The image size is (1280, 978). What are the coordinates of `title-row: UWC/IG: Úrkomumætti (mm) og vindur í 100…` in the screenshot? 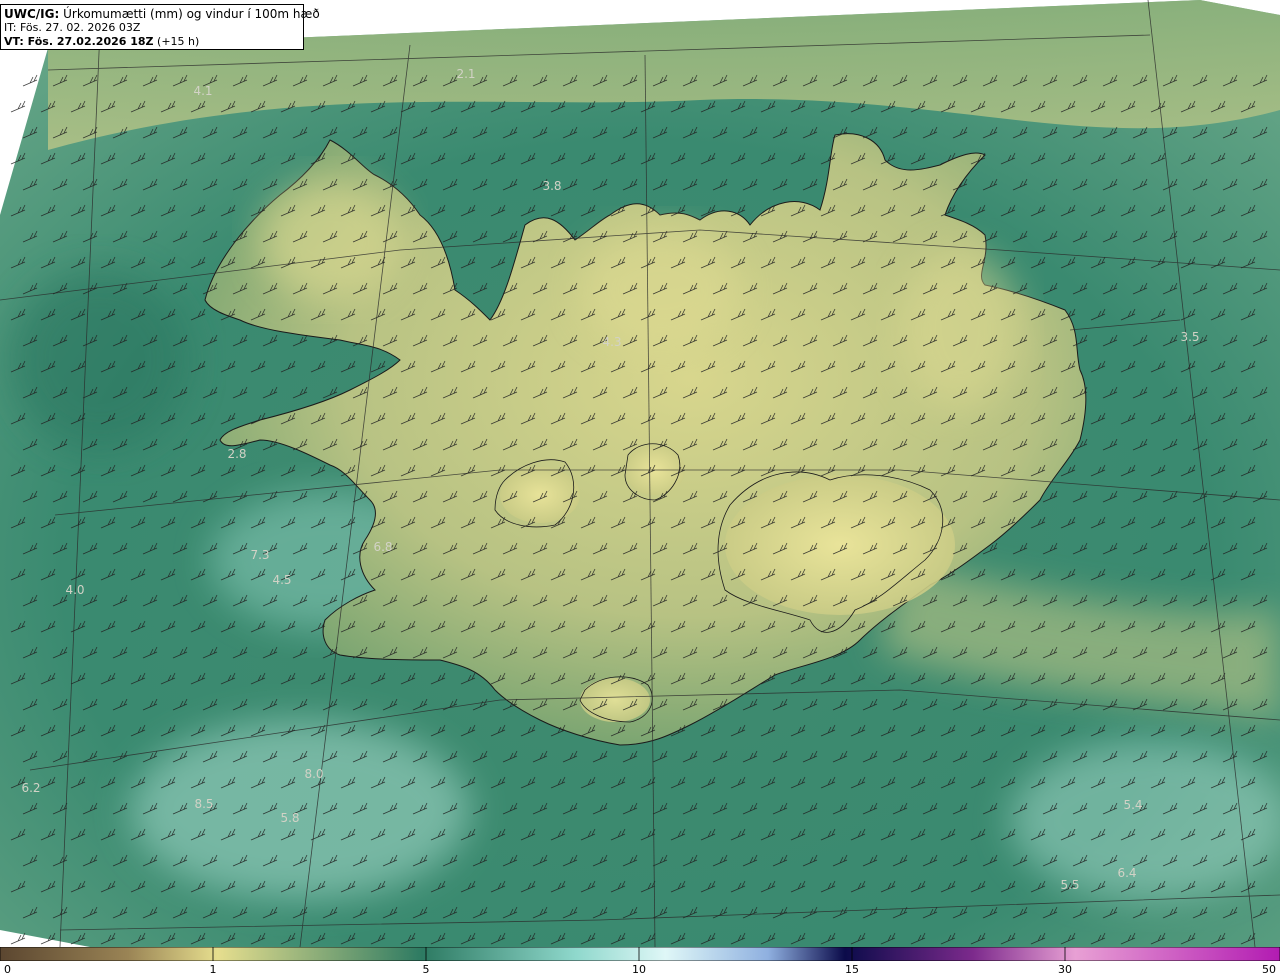 It's located at (162, 14).